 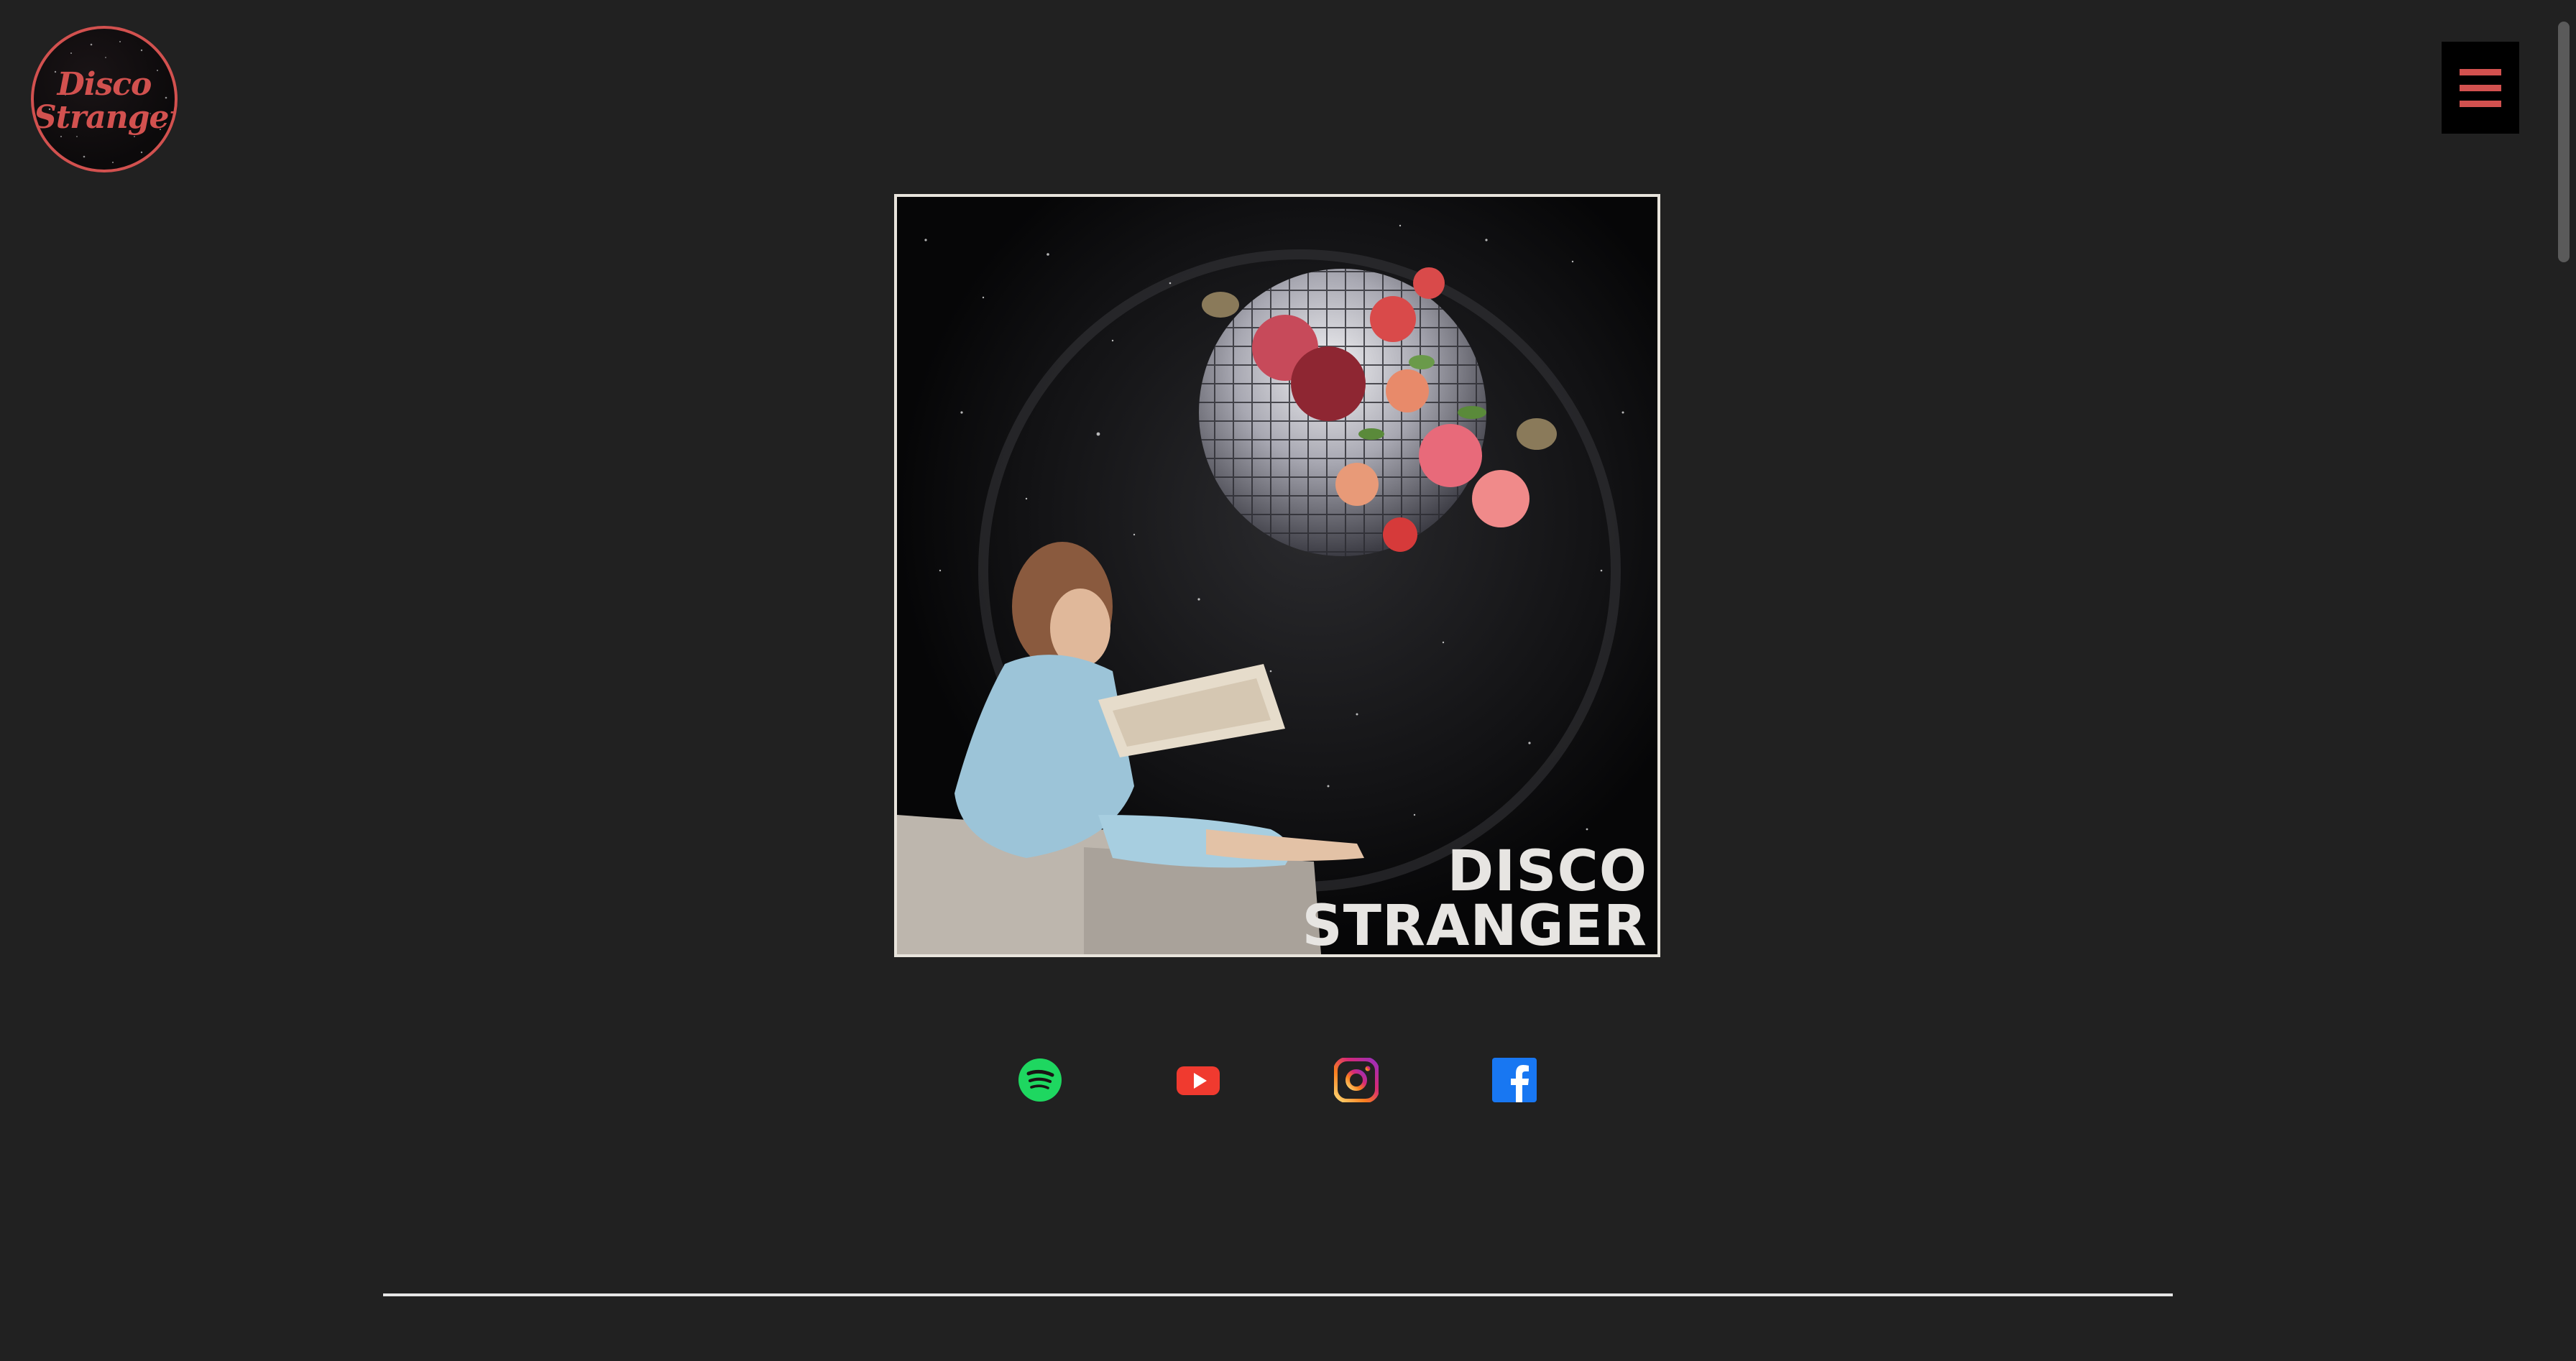 I want to click on facebook-link, so click(x=1514, y=1080).